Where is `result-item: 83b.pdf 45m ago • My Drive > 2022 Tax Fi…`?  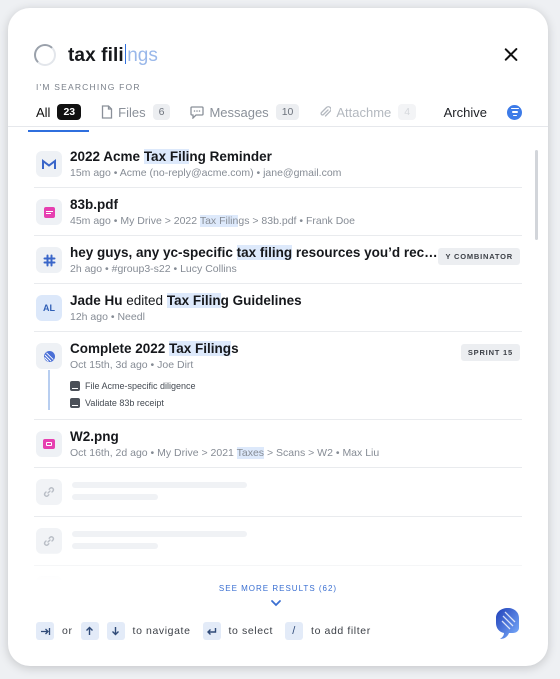
result-item: 83b.pdf 45m ago • My Drive > 2022 Tax Fi… is located at coordinates (278, 212).